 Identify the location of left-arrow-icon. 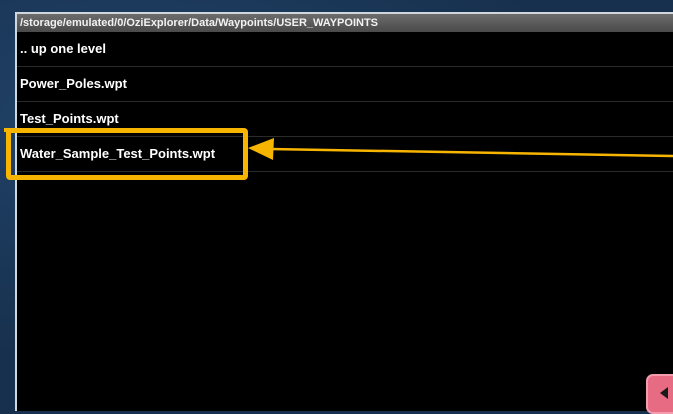
(664, 393).